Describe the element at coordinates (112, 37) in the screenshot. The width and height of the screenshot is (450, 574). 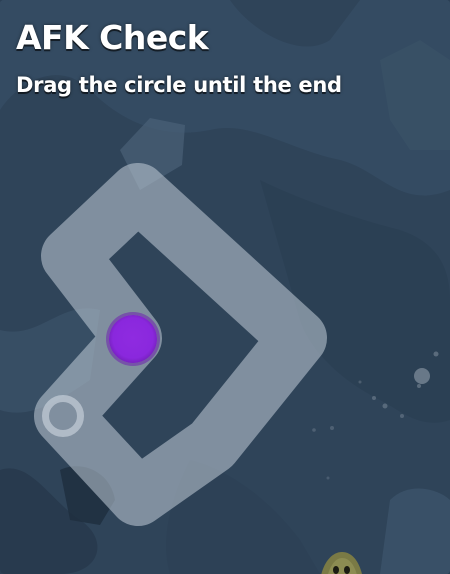
I see `page-title: AFK Check` at that location.